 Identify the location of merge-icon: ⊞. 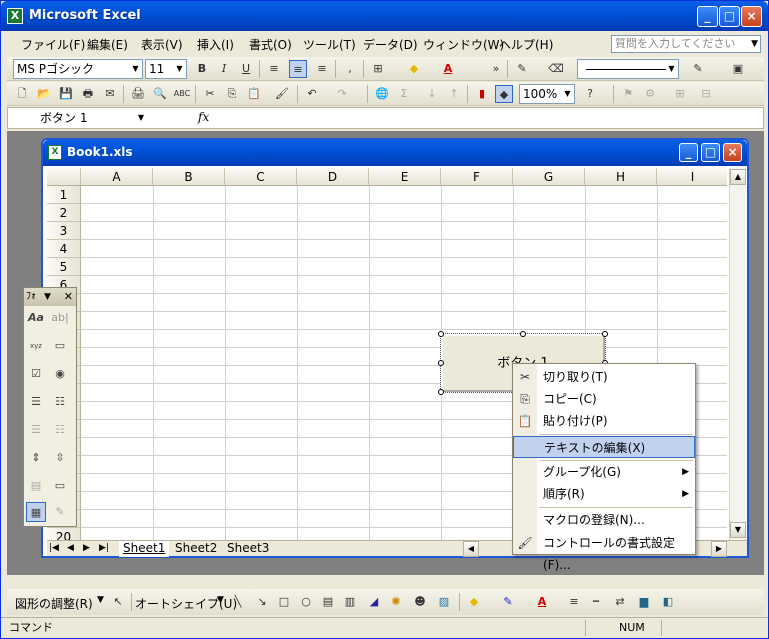
(680, 94).